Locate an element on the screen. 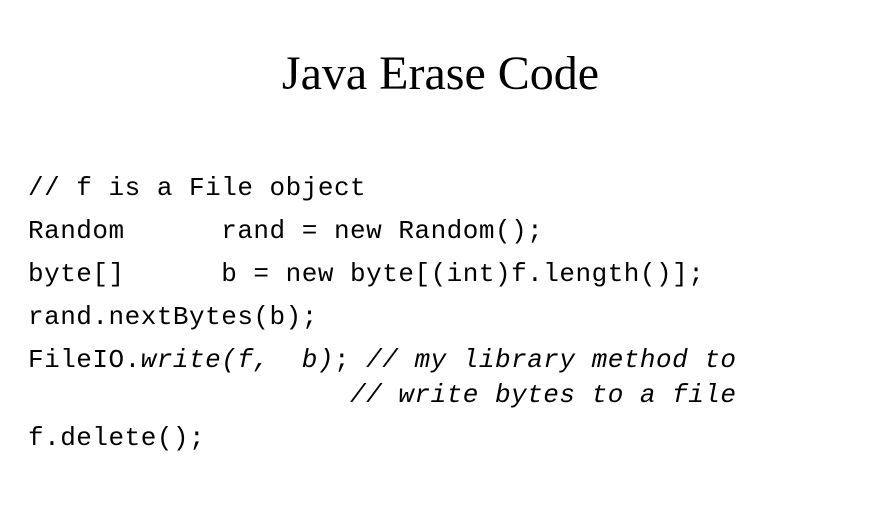 The height and width of the screenshot is (514, 881). code-line-comment-file-object: // f is a File object is located at coordinates (197, 188).